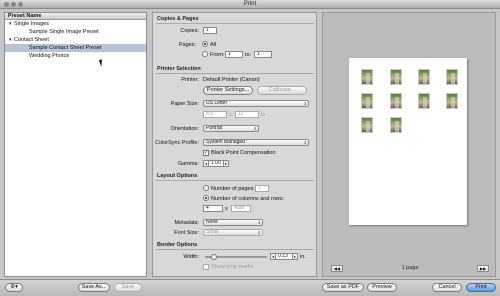 The image size is (500, 296). Describe the element at coordinates (205, 44) in the screenshot. I see `pages-all-radio` at that location.